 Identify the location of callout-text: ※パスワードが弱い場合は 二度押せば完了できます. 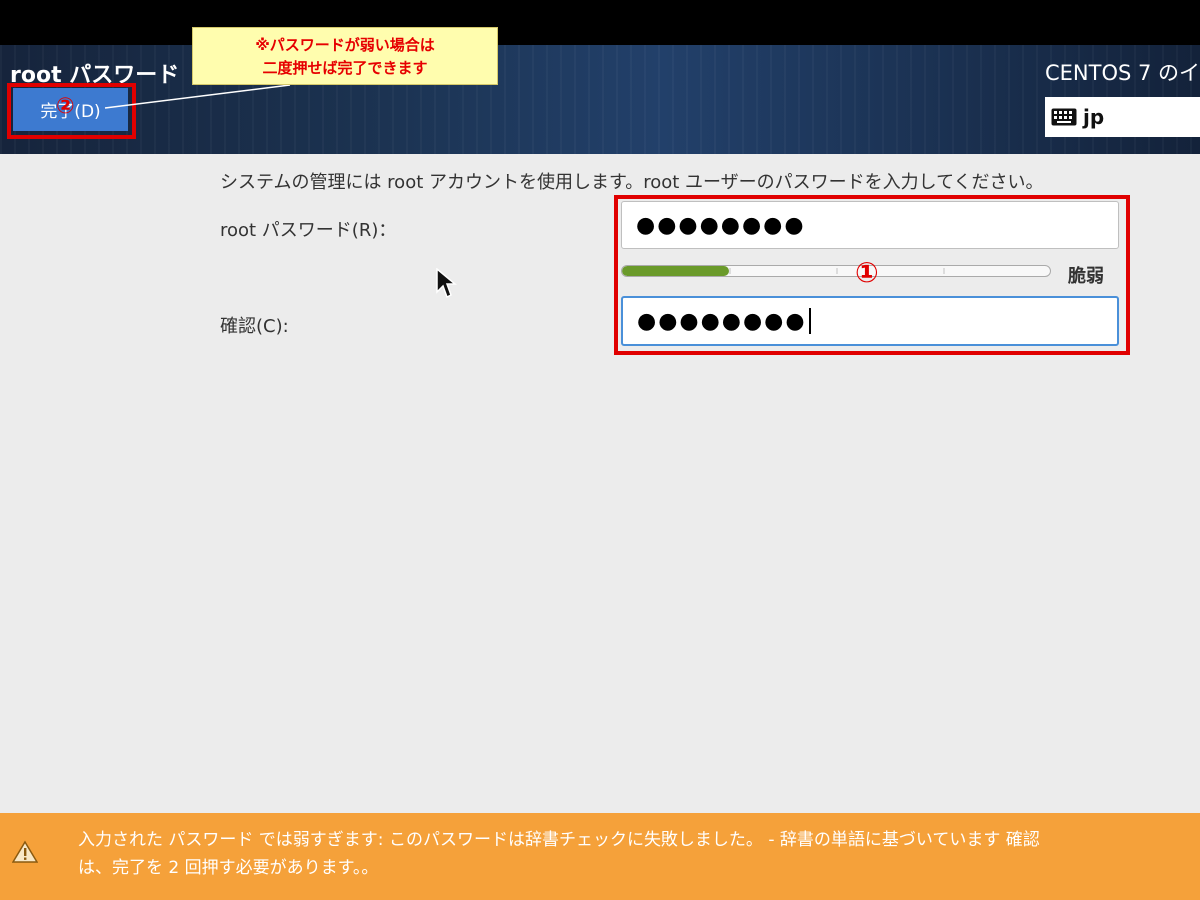
(345, 56).